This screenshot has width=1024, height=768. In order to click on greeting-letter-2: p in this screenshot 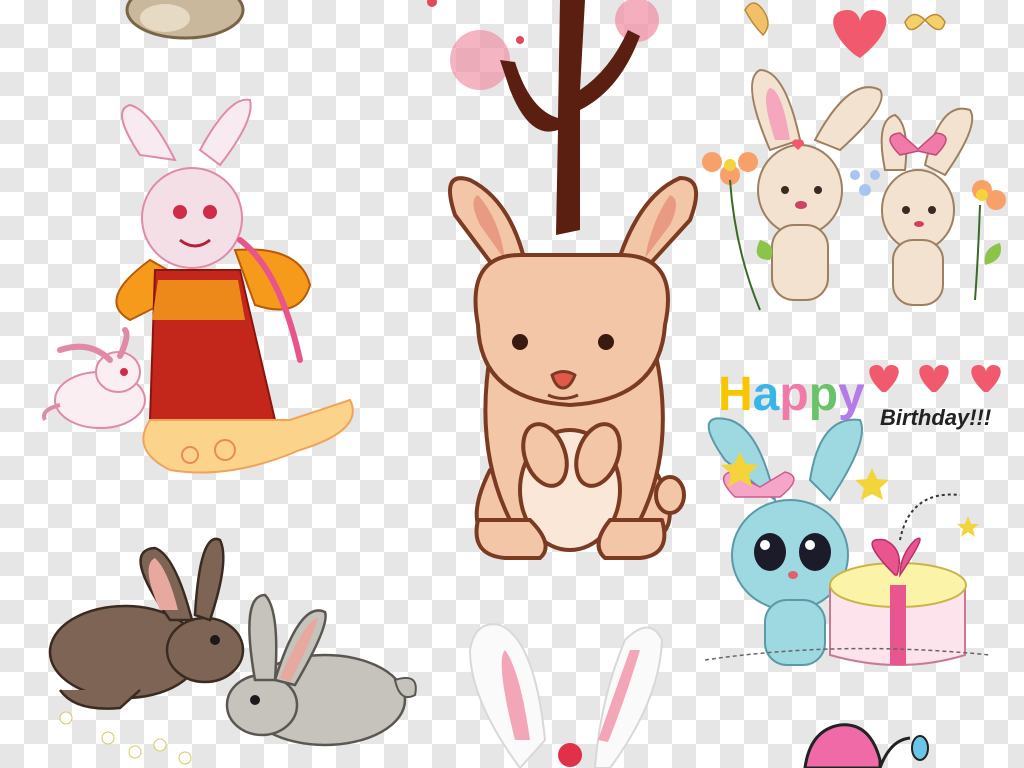, I will do `click(793, 394)`.